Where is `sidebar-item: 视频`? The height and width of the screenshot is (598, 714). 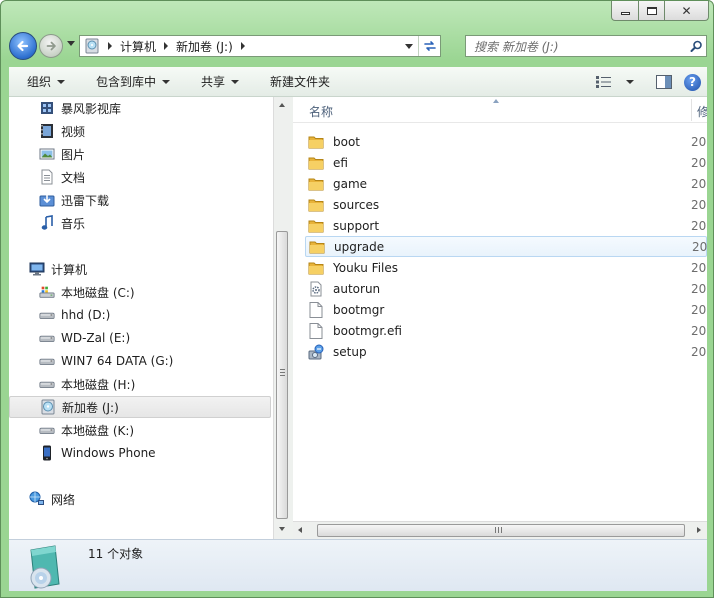
sidebar-item: 视频 is located at coordinates (140, 131).